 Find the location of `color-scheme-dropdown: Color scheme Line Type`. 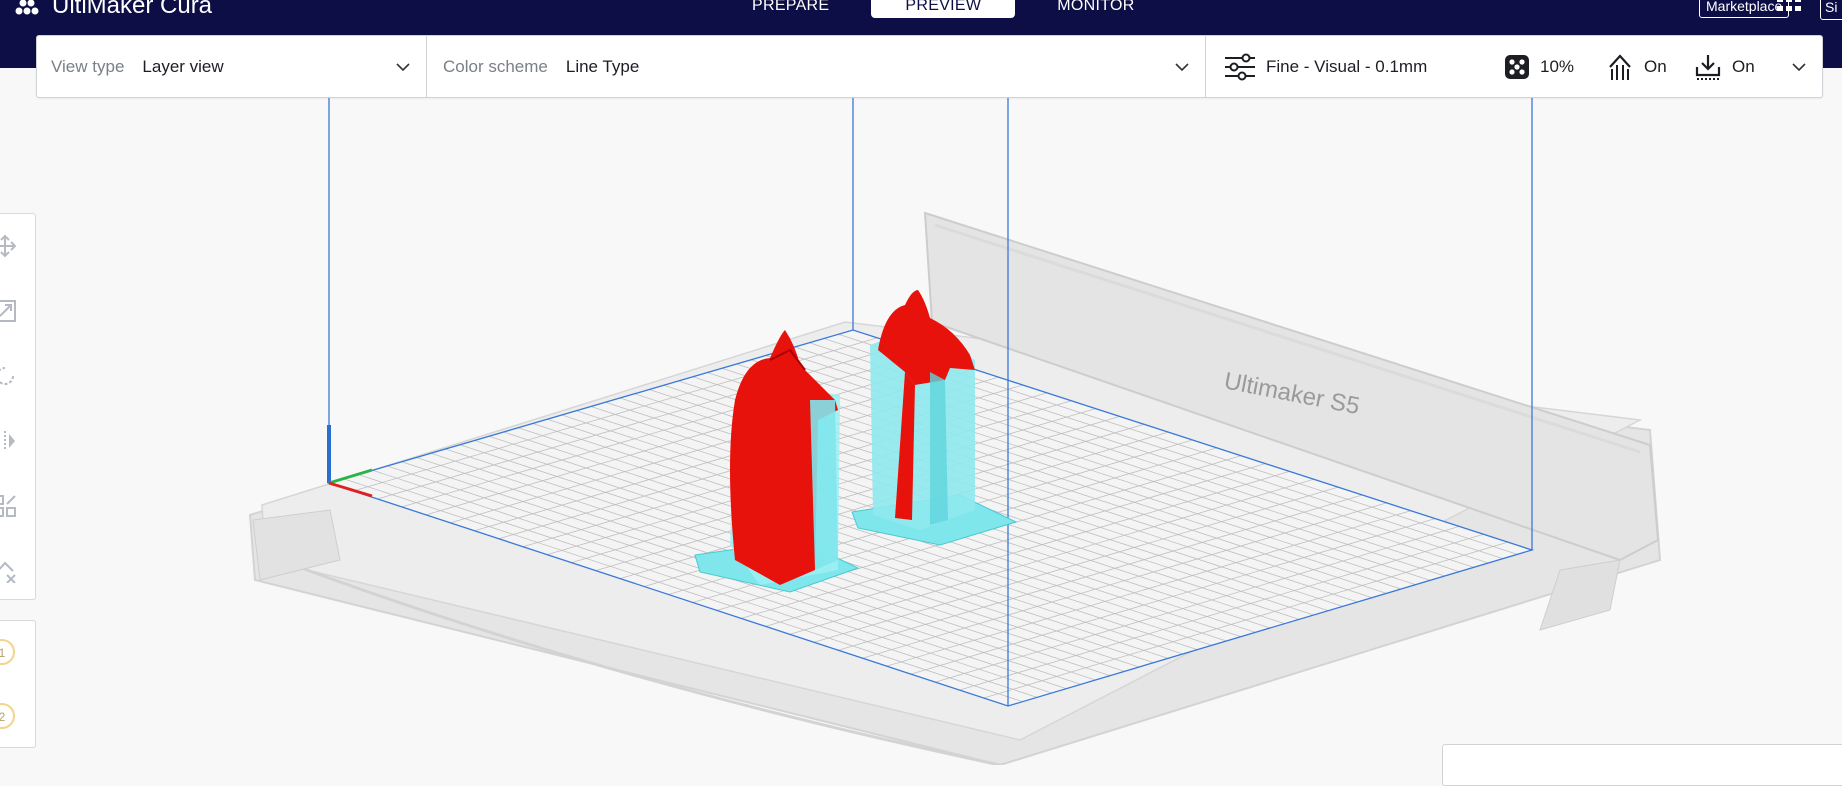

color-scheme-dropdown: Color scheme Line Type is located at coordinates (816, 66).